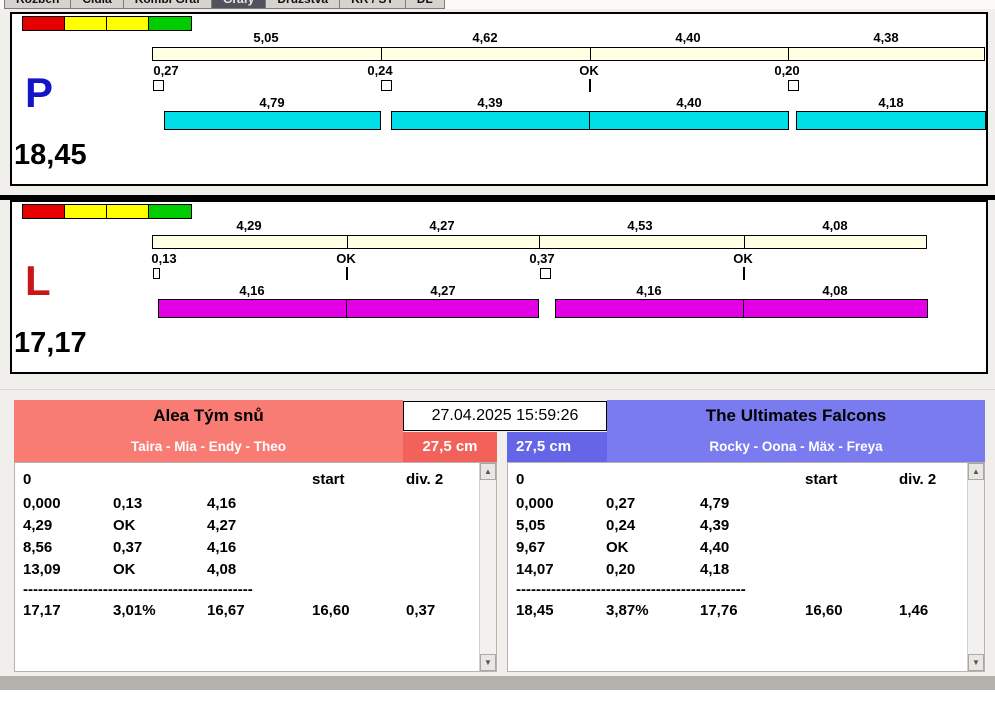 This screenshot has height=716, width=995. I want to click on cell: 4,79, so click(715, 503).